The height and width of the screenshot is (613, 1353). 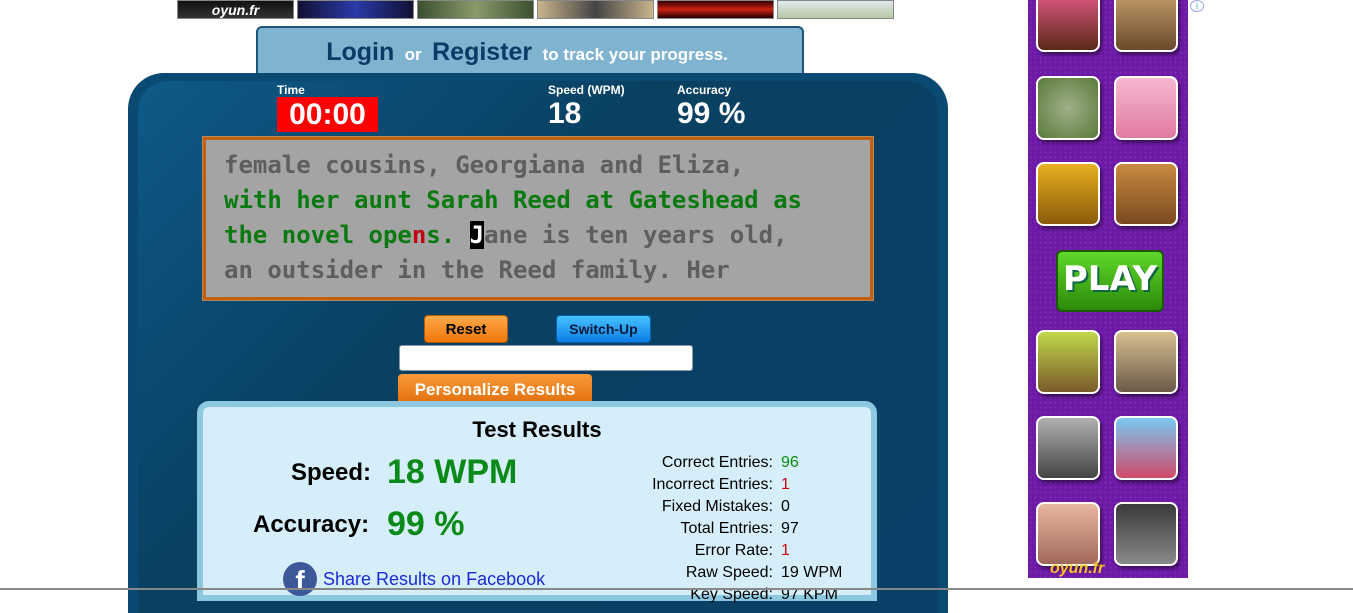 What do you see at coordinates (466, 329) in the screenshot?
I see `reset-button: Reset` at bounding box center [466, 329].